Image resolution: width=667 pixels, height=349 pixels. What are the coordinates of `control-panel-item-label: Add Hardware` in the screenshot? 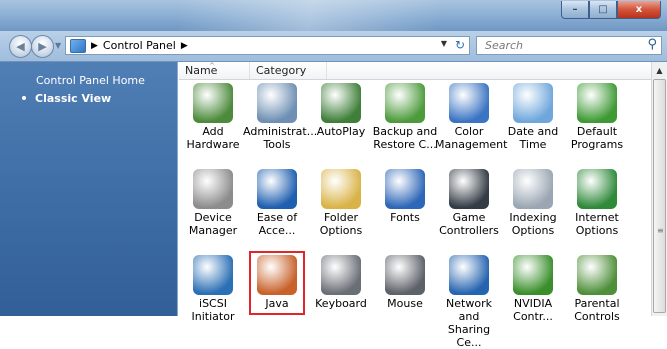 It's located at (213, 138).